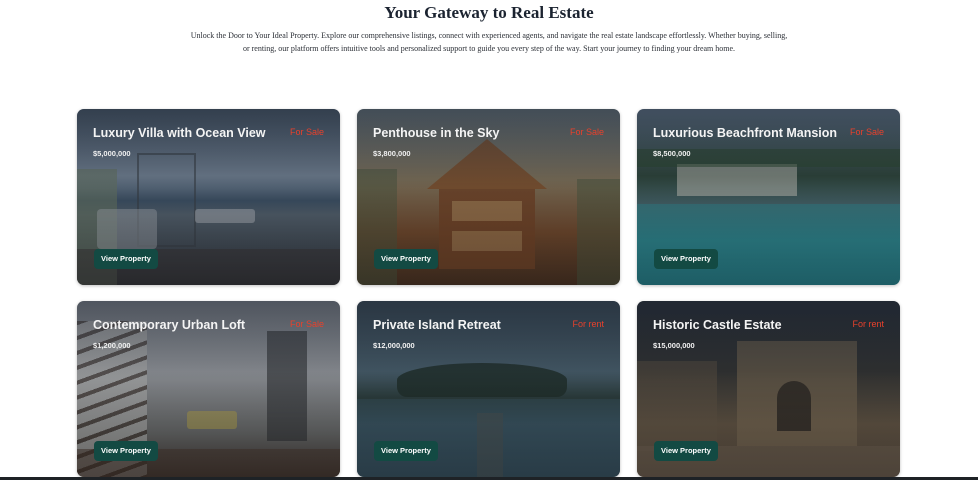 The image size is (978, 480). I want to click on listing-price: $1,200,000, so click(112, 345).